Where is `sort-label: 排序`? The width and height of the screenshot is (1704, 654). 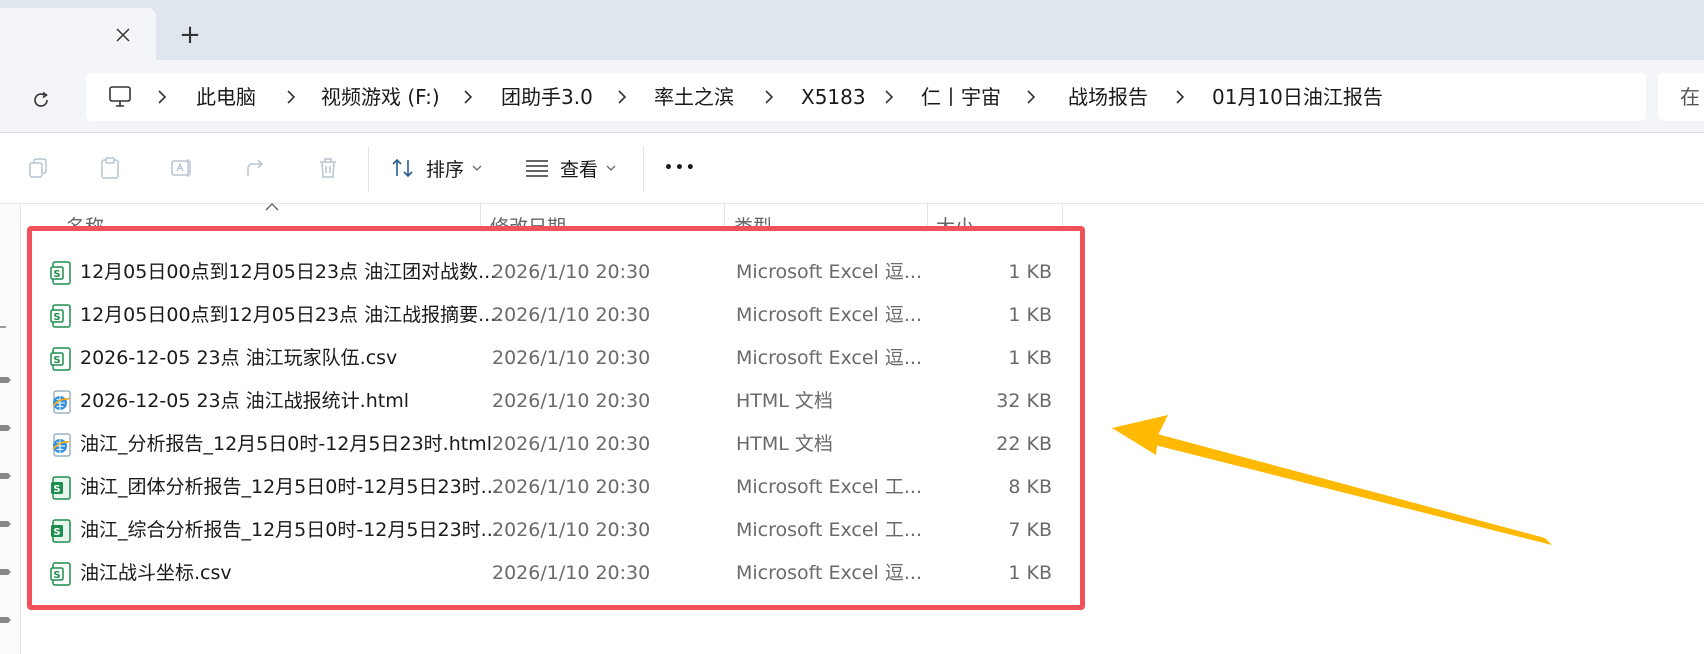 sort-label: 排序 is located at coordinates (445, 169).